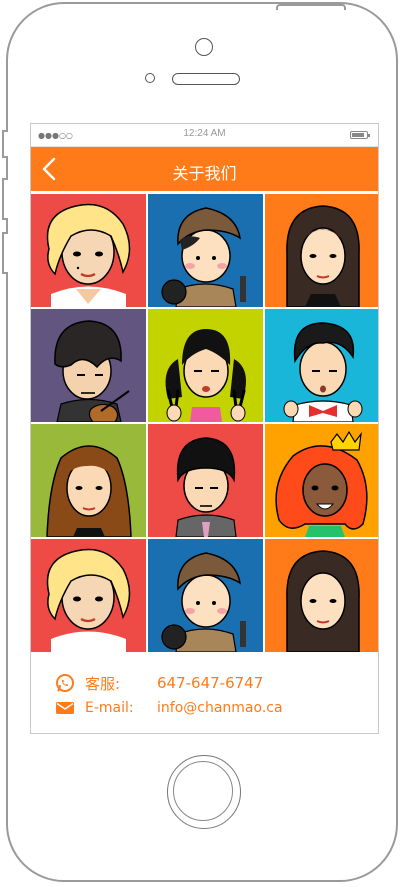  I want to click on status-time: 12:24 AM, so click(204, 133).